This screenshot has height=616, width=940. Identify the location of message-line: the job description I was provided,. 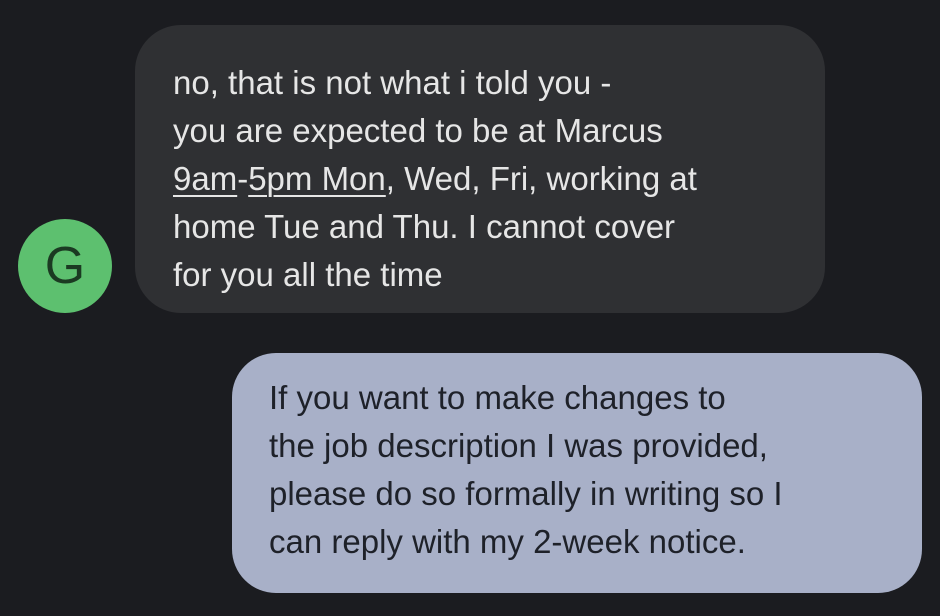
(518, 445).